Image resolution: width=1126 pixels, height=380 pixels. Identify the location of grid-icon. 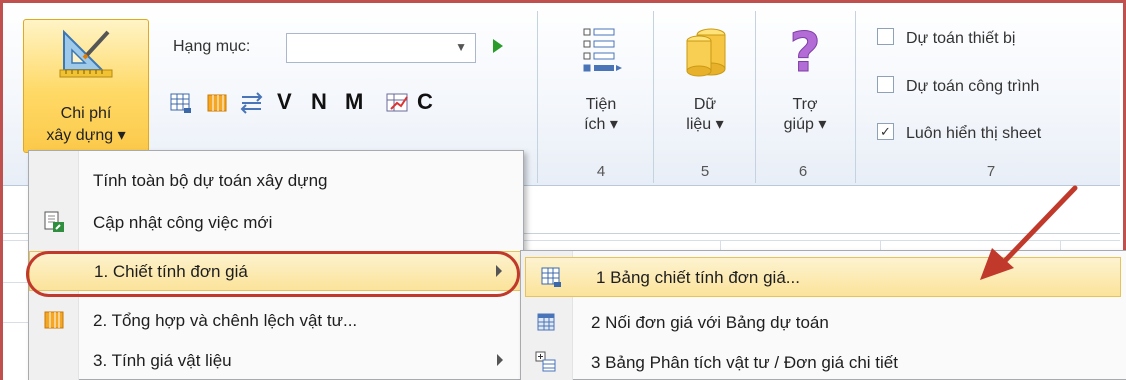
(546, 322).